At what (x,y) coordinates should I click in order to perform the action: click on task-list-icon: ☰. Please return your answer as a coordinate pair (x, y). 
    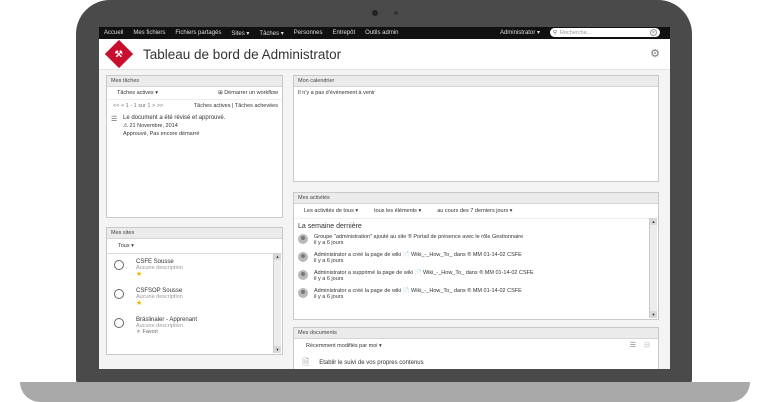
    Looking at the image, I should click on (114, 119).